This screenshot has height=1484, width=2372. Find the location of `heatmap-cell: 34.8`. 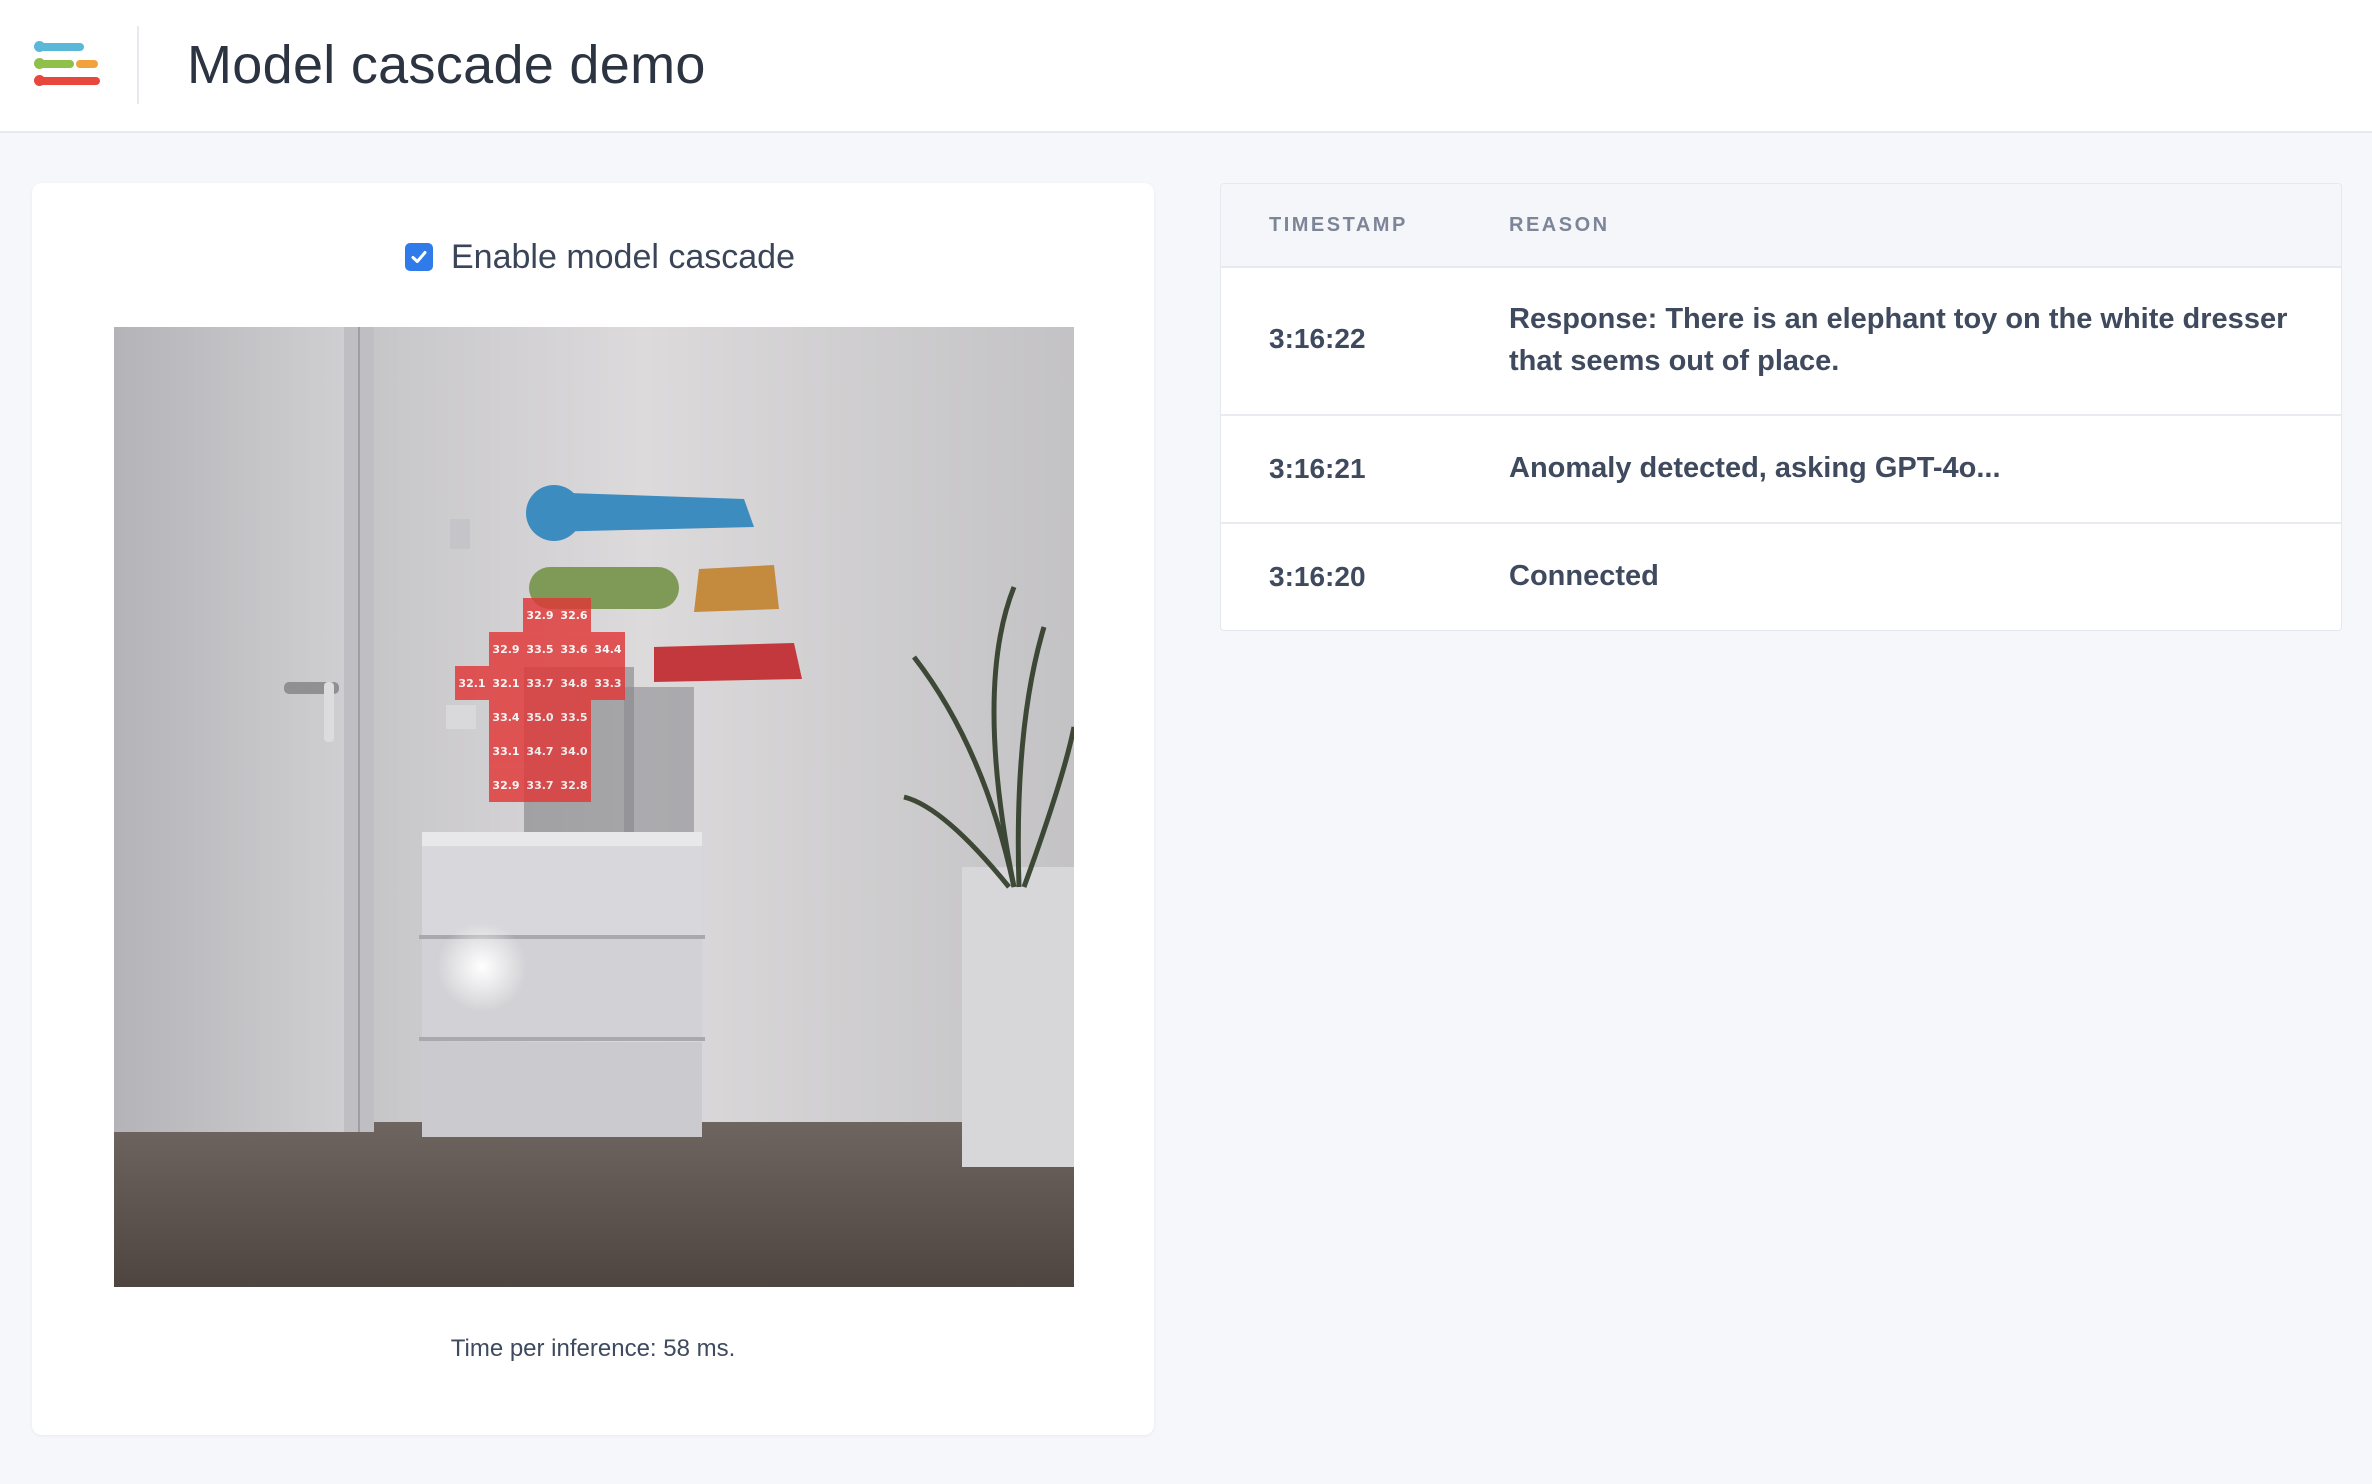

heatmap-cell: 34.8 is located at coordinates (574, 683).